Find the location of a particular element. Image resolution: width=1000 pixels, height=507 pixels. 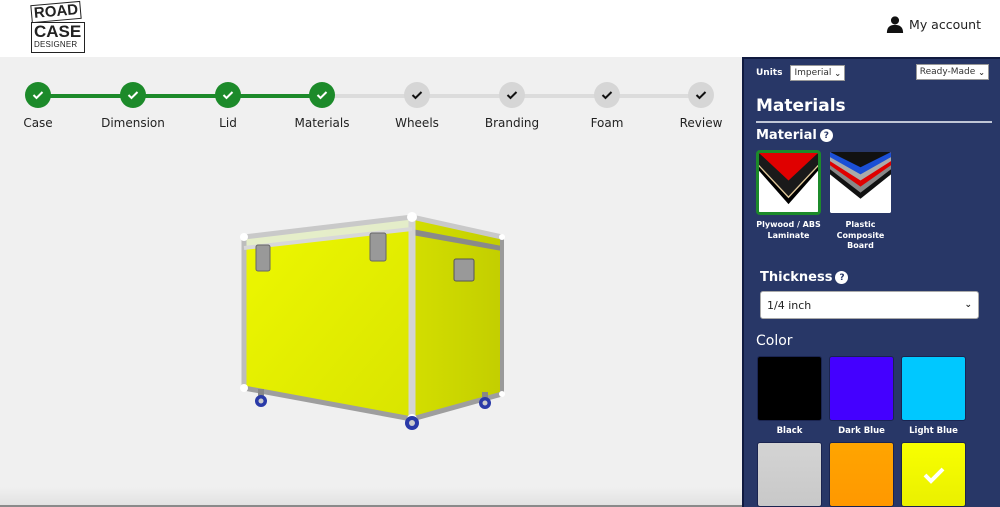

step-dimension-circle is located at coordinates (133, 95).